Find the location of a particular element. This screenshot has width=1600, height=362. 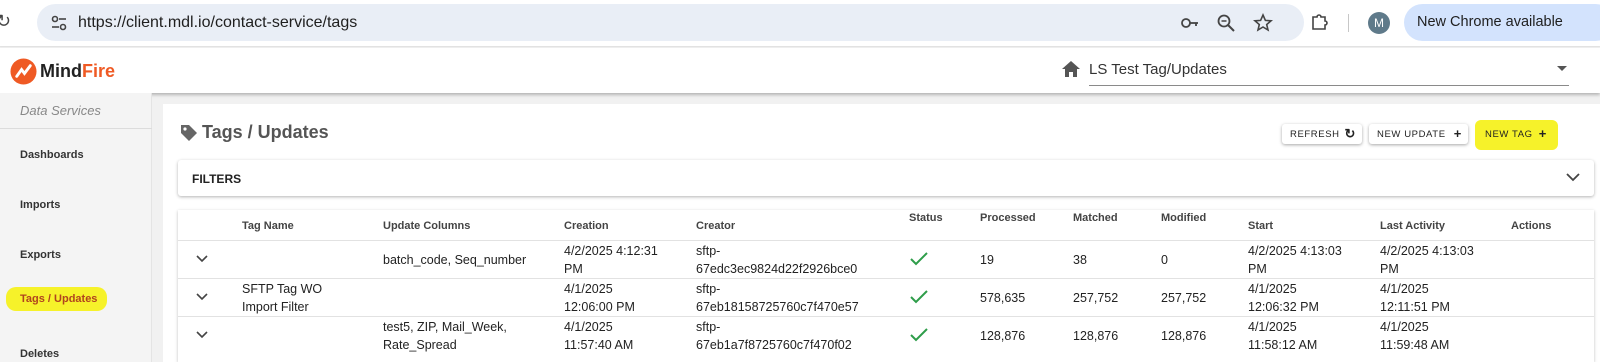

mindfire-logo: MindFire is located at coordinates (62, 71).